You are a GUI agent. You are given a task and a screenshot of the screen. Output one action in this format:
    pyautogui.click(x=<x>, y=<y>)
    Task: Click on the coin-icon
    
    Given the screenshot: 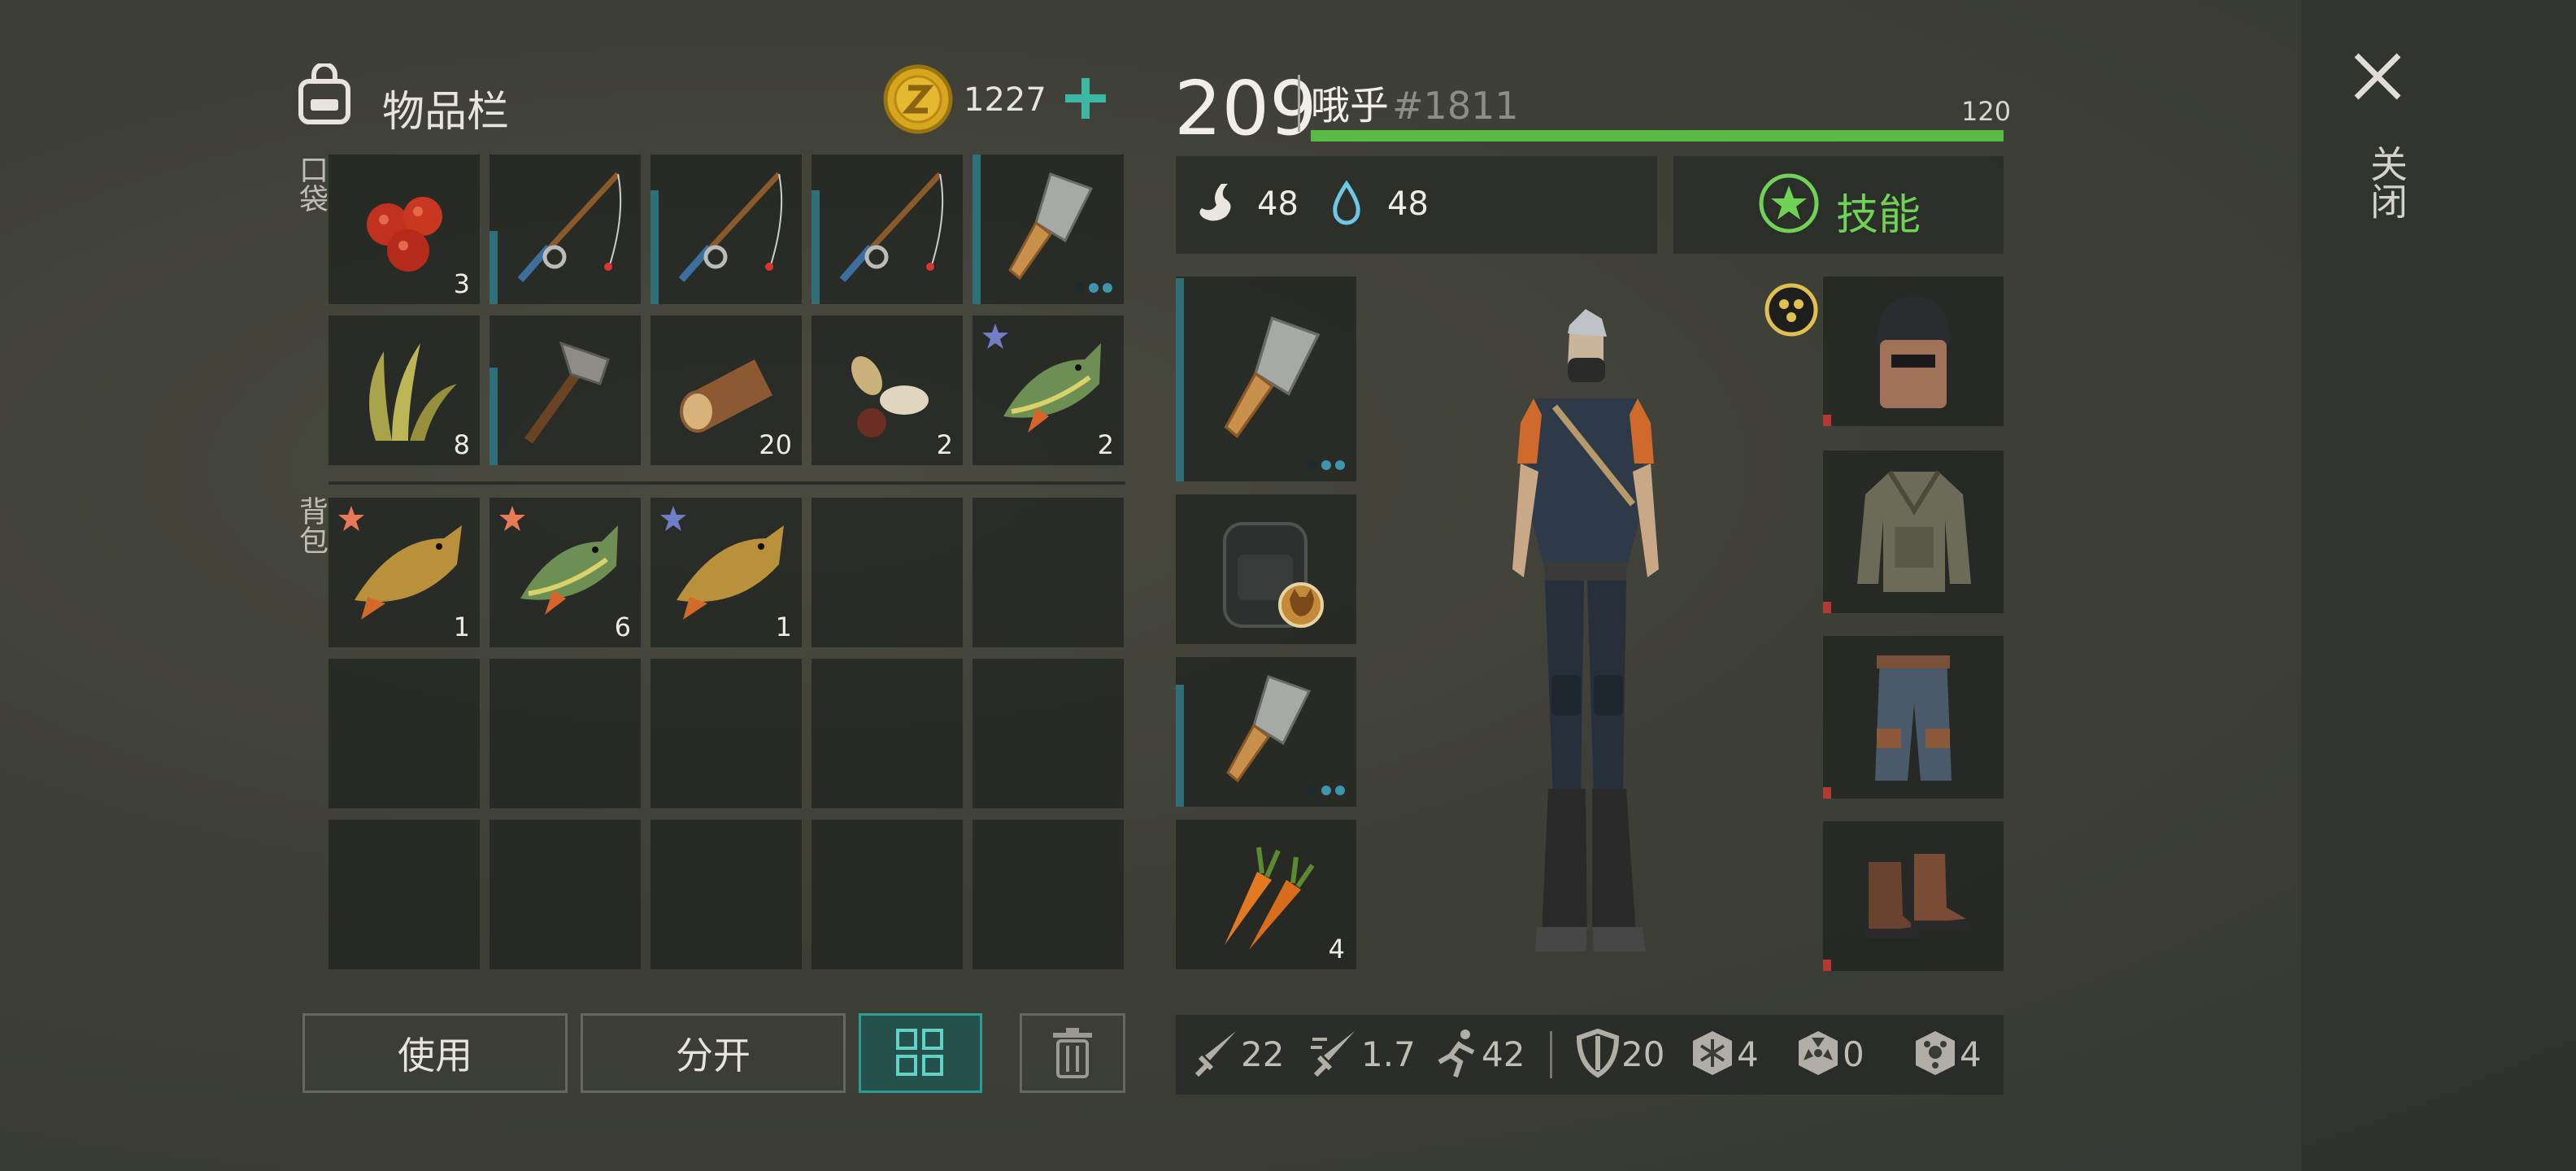 What is the action you would take?
    pyautogui.click(x=918, y=99)
    